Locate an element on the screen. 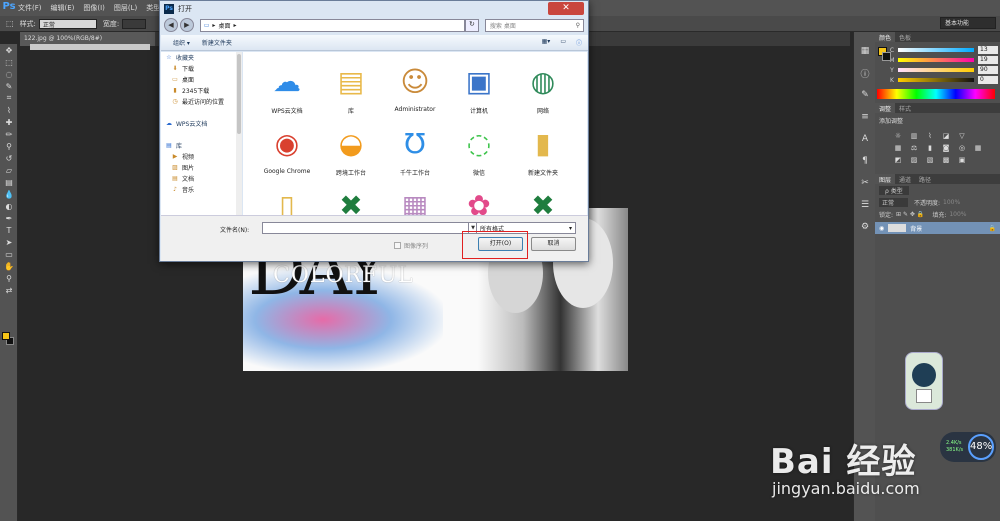 Image resolution: width=1000 pixels, height=521 pixels. workspace-select: 基本功能 is located at coordinates (968, 23).